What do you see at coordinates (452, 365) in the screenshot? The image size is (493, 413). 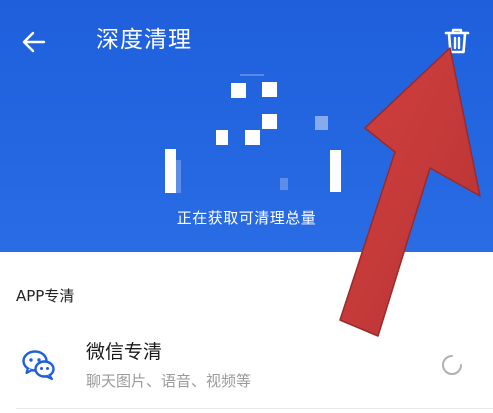 I see `loading-spinner-icon` at bounding box center [452, 365].